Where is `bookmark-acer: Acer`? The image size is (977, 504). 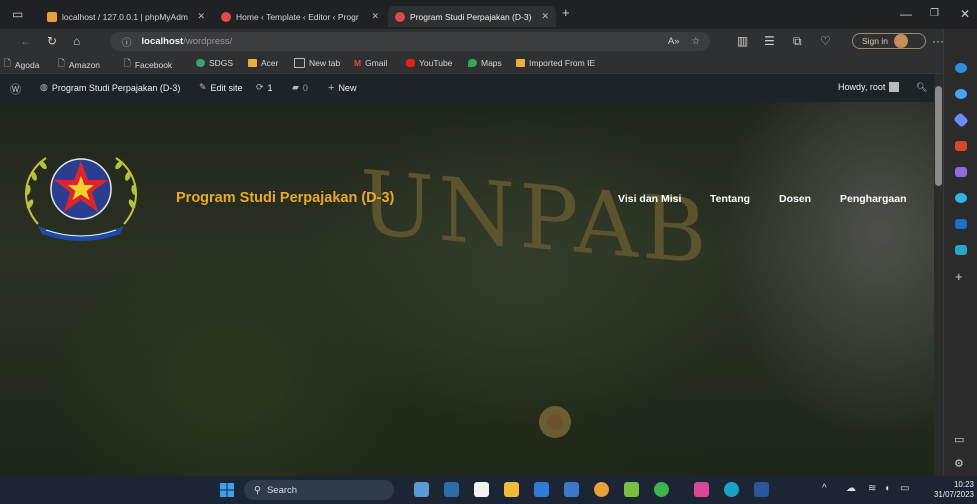
bookmark-acer: Acer is located at coordinates (263, 63).